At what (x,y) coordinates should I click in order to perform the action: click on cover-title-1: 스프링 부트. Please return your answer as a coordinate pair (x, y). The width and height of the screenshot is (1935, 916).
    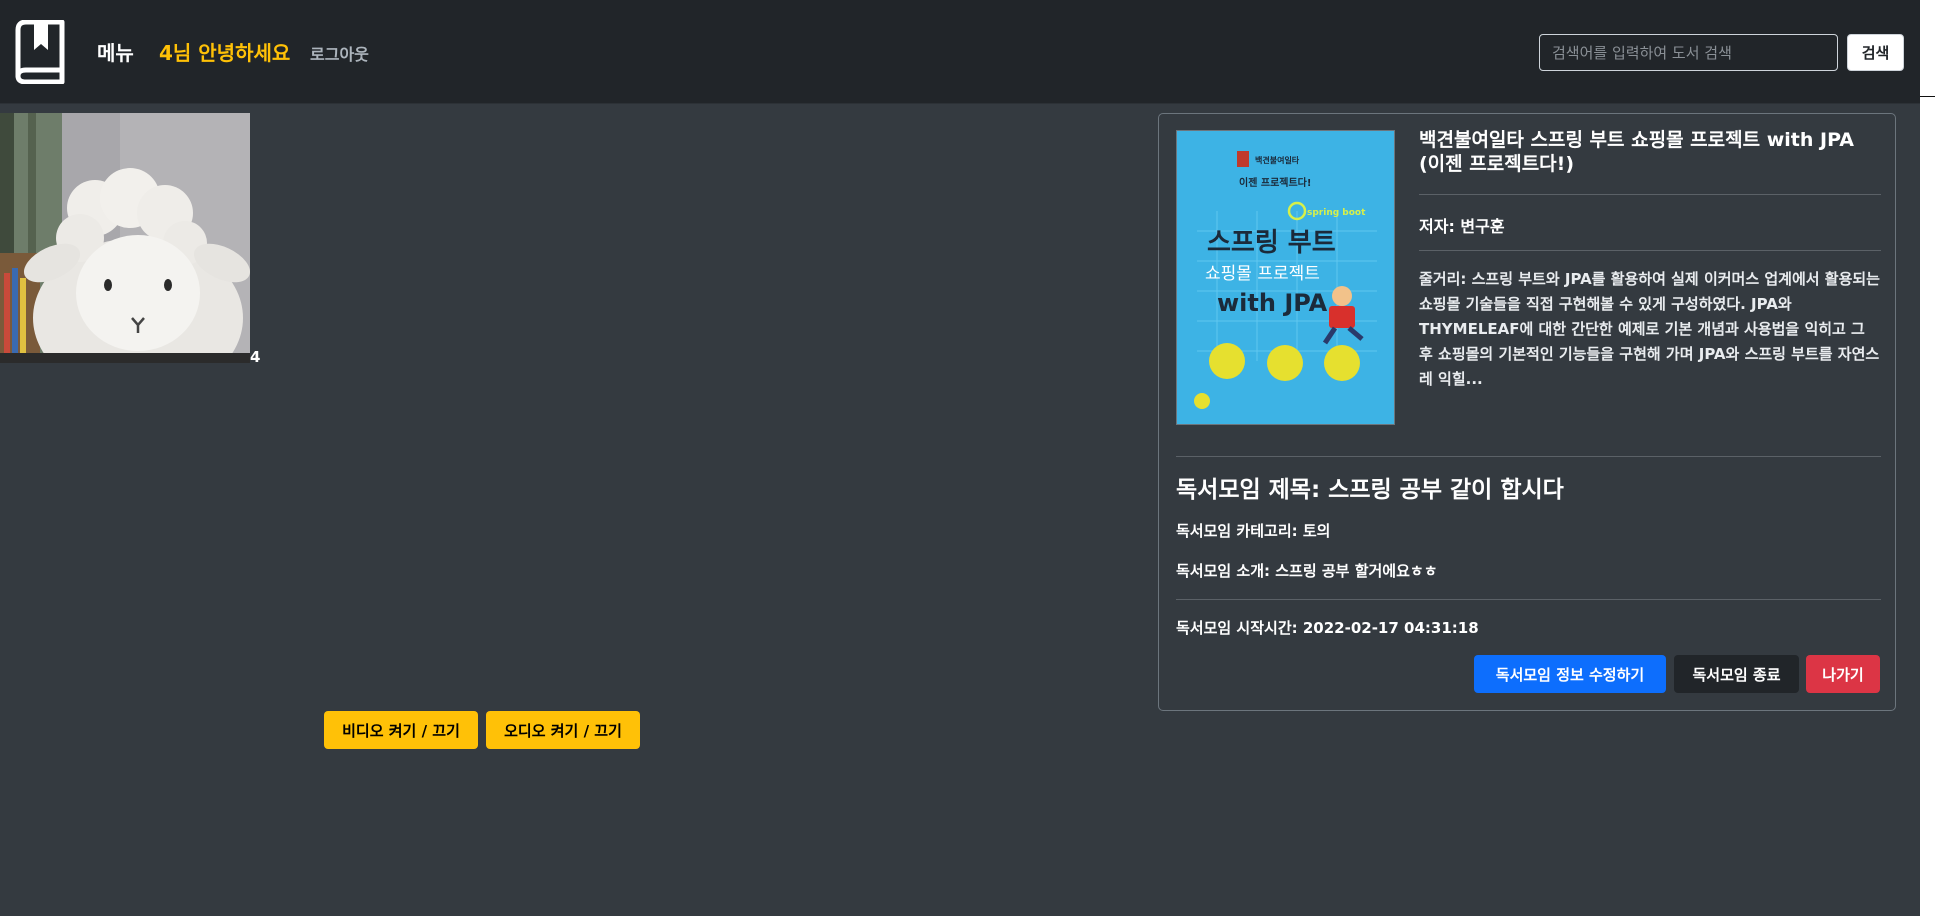
    Looking at the image, I should click on (1271, 243).